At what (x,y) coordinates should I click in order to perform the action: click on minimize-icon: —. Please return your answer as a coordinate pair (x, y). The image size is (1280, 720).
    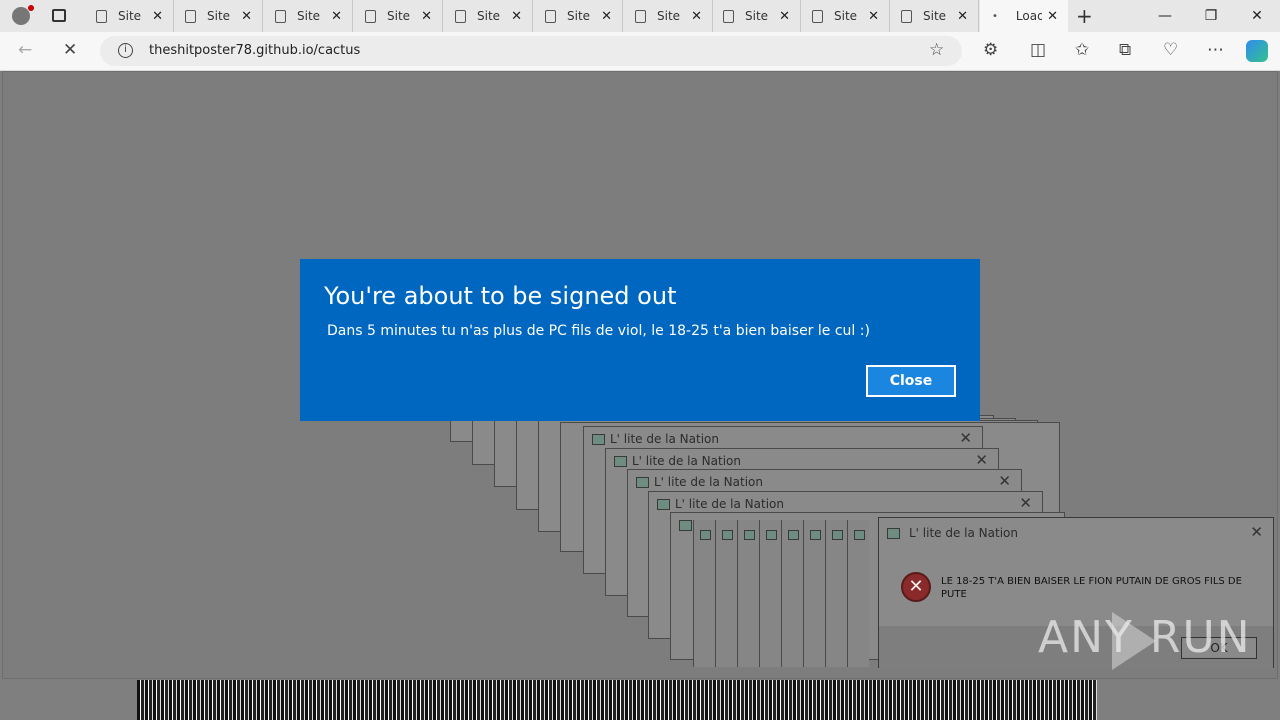
    Looking at the image, I should click on (1165, 16).